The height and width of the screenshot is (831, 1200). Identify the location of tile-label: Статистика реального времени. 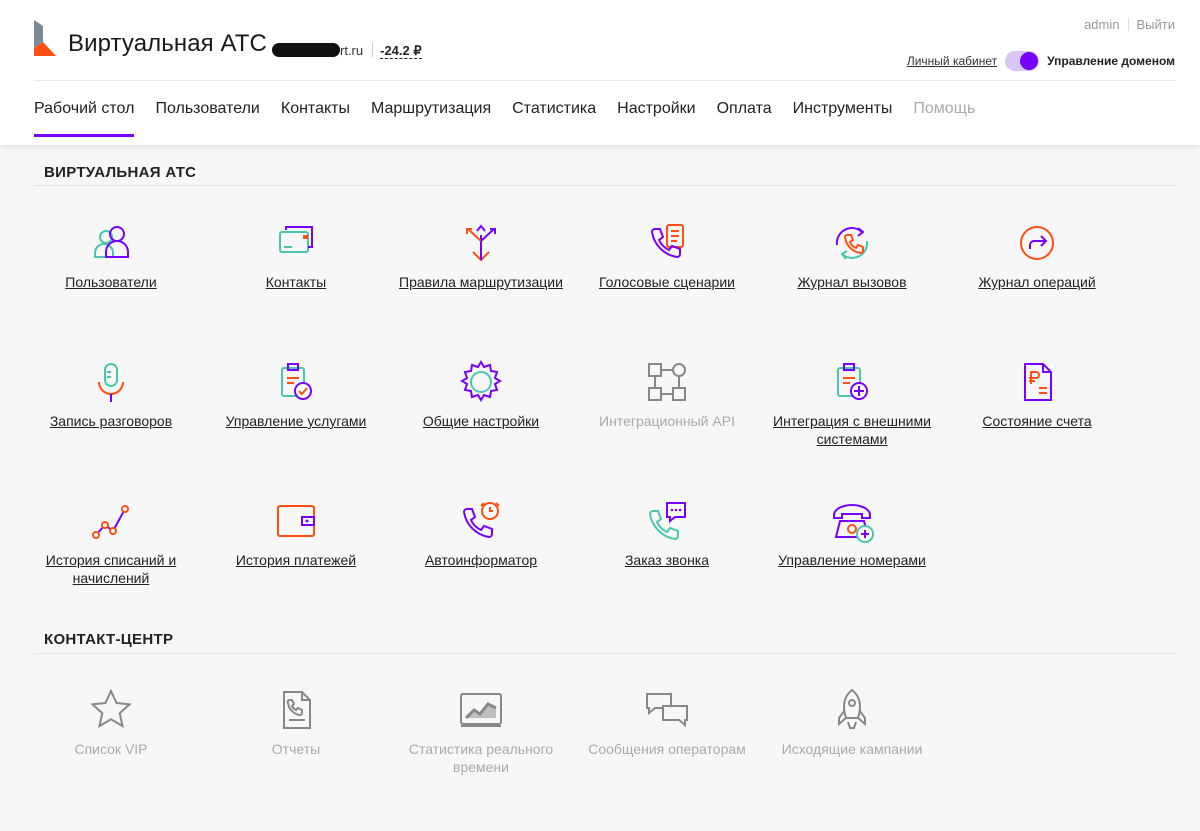
(481, 758).